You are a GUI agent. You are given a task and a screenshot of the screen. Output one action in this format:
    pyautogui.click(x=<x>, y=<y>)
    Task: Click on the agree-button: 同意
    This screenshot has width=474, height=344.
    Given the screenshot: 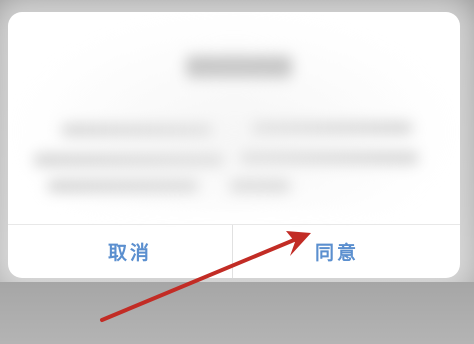 What is the action you would take?
    pyautogui.click(x=346, y=251)
    